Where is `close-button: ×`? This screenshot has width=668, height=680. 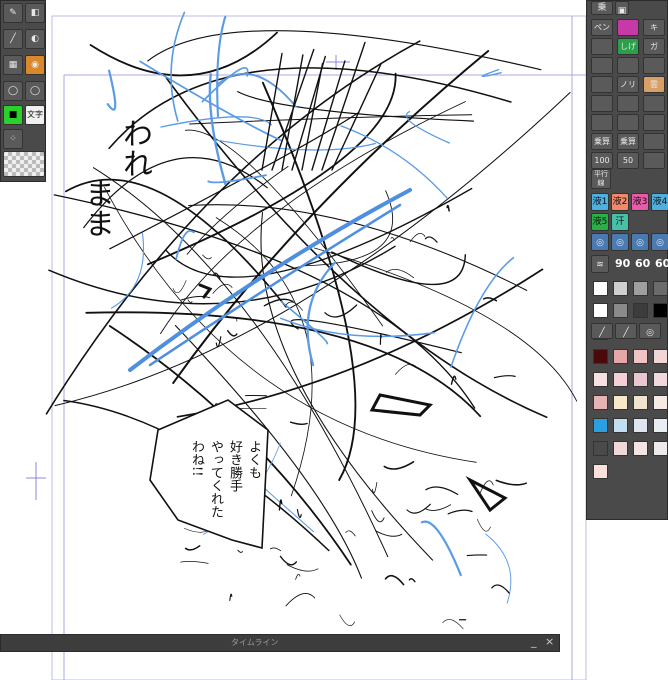
close-button: × is located at coordinates (549, 641).